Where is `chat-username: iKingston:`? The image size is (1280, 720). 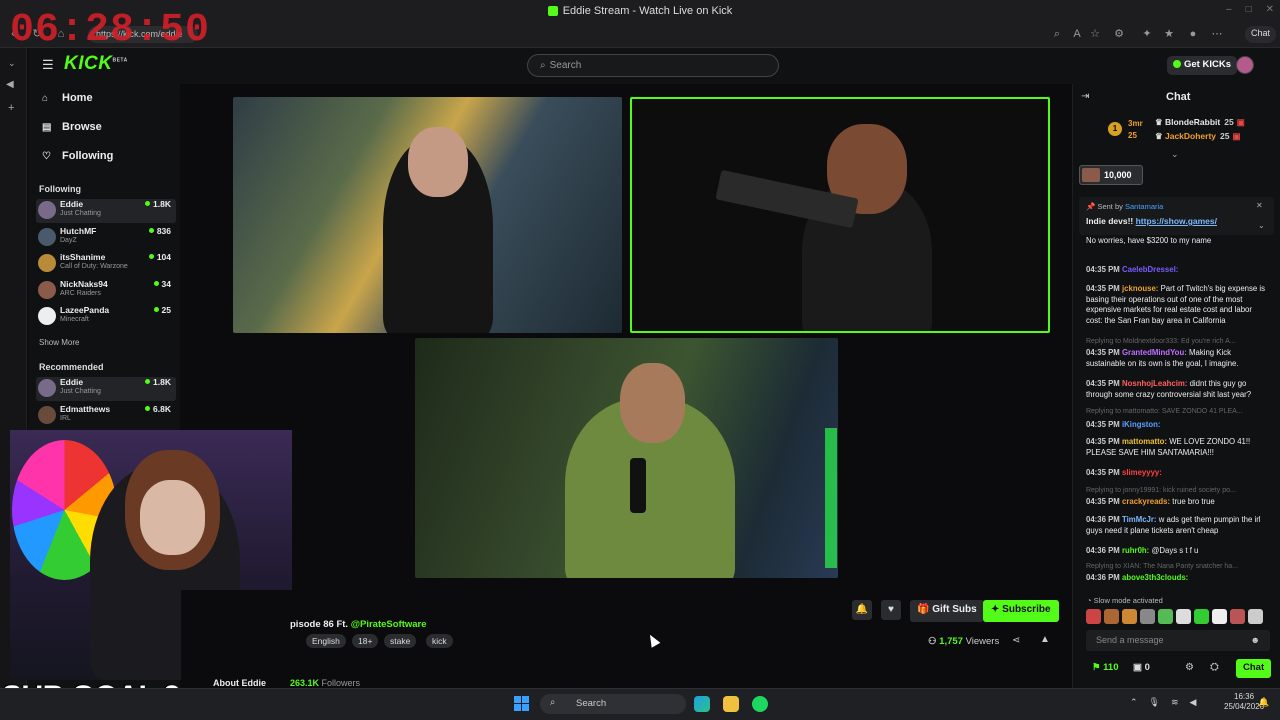 chat-username: iKingston: is located at coordinates (1141, 424).